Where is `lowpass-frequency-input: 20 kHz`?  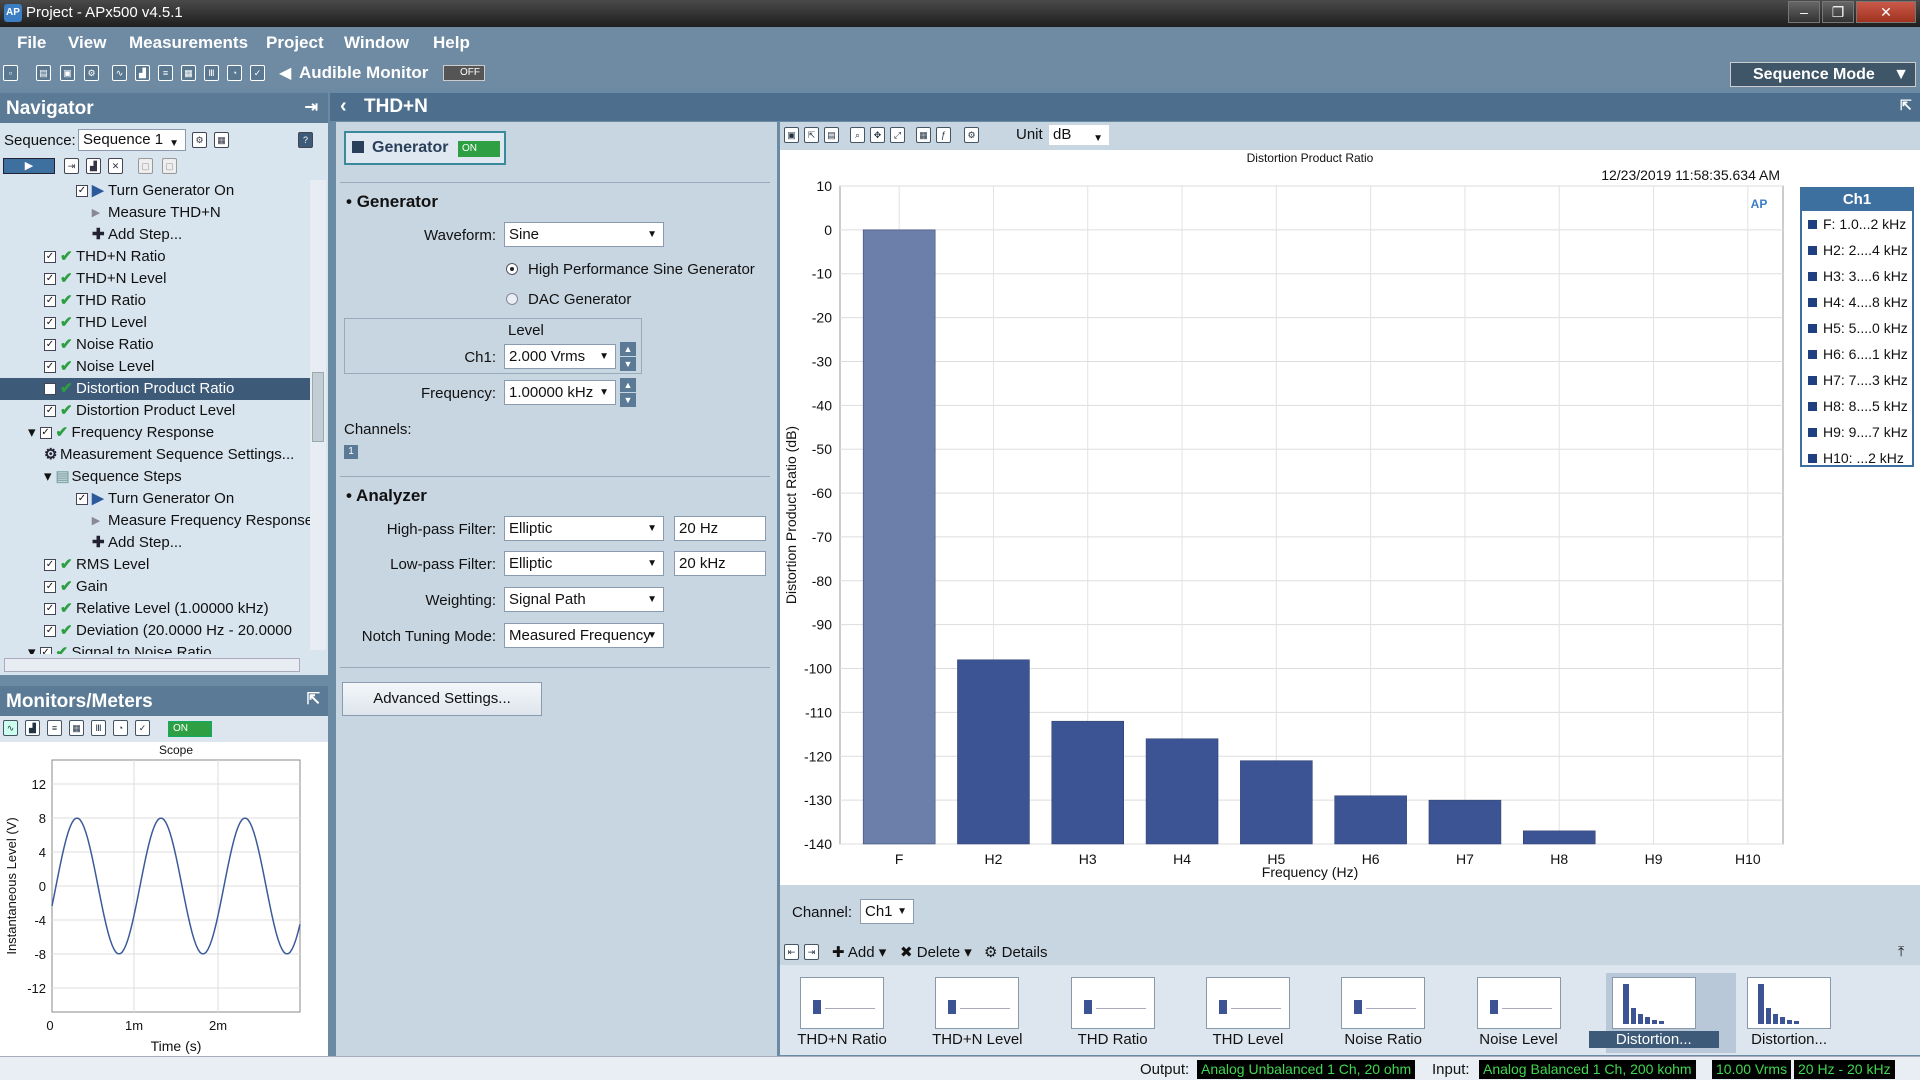
lowpass-frequency-input: 20 kHz is located at coordinates (720, 563).